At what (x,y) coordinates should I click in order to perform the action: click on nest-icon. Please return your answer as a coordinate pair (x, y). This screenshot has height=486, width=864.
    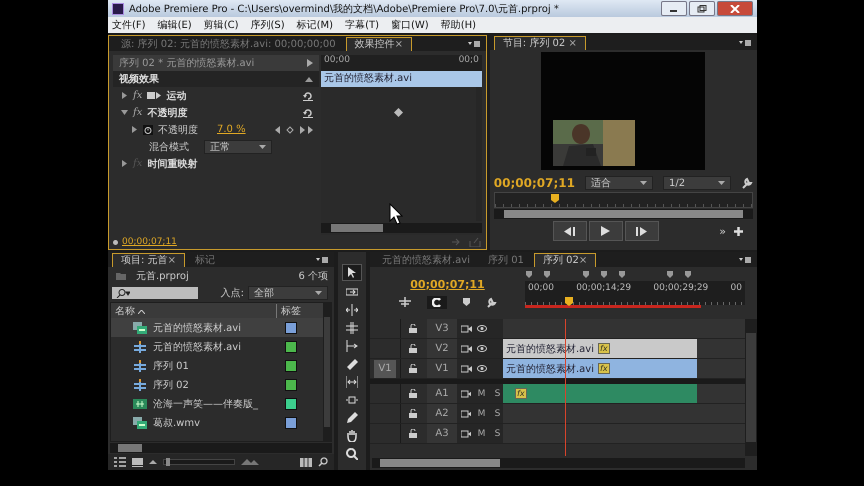
    Looking at the image, I should click on (404, 302).